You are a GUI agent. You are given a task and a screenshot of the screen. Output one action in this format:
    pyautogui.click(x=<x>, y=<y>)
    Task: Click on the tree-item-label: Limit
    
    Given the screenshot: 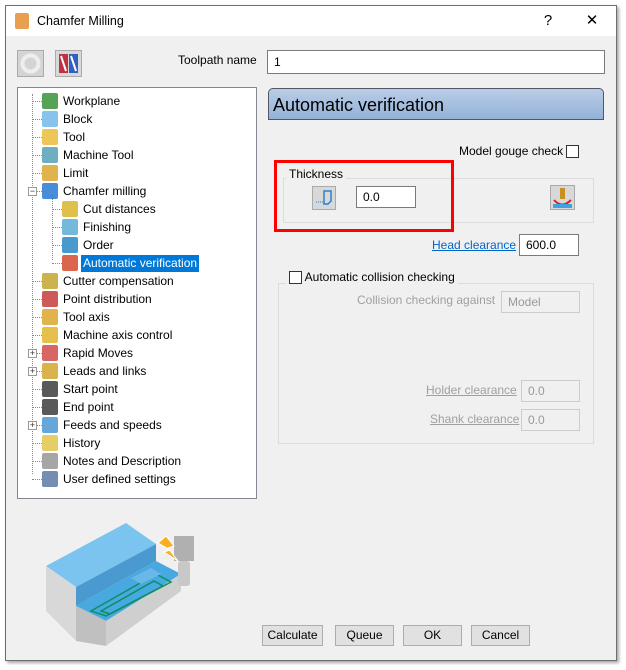 What is the action you would take?
    pyautogui.click(x=76, y=172)
    